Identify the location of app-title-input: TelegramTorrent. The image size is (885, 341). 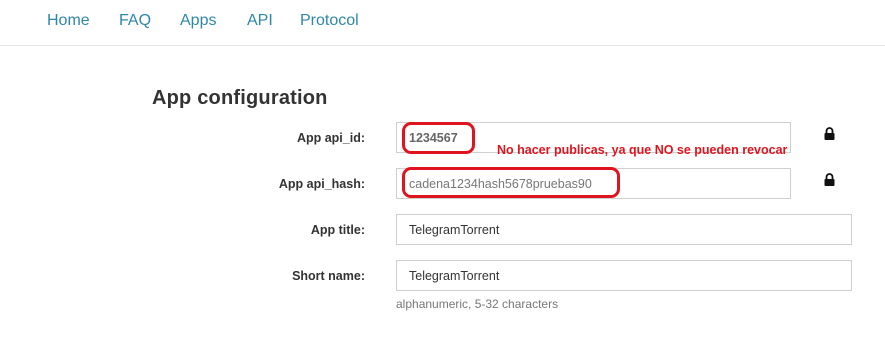
(624, 229).